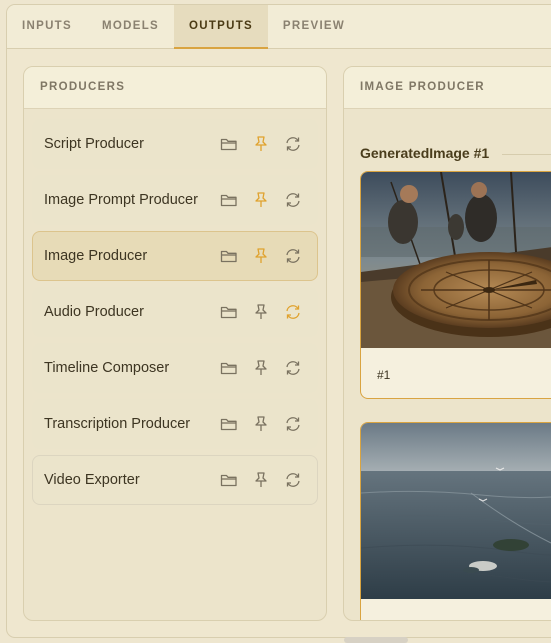 The width and height of the screenshot is (551, 643). I want to click on producer-item-label: Image Prompt Producer, so click(121, 200).